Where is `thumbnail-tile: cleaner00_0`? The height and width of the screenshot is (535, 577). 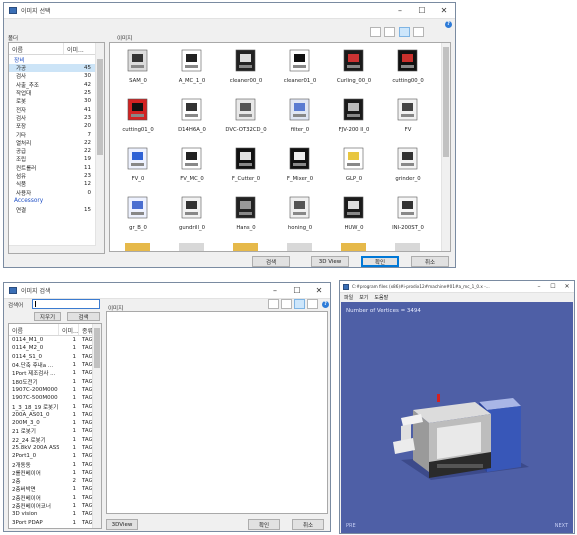
thumbnail-tile: cleaner00_0 is located at coordinates (246, 69).